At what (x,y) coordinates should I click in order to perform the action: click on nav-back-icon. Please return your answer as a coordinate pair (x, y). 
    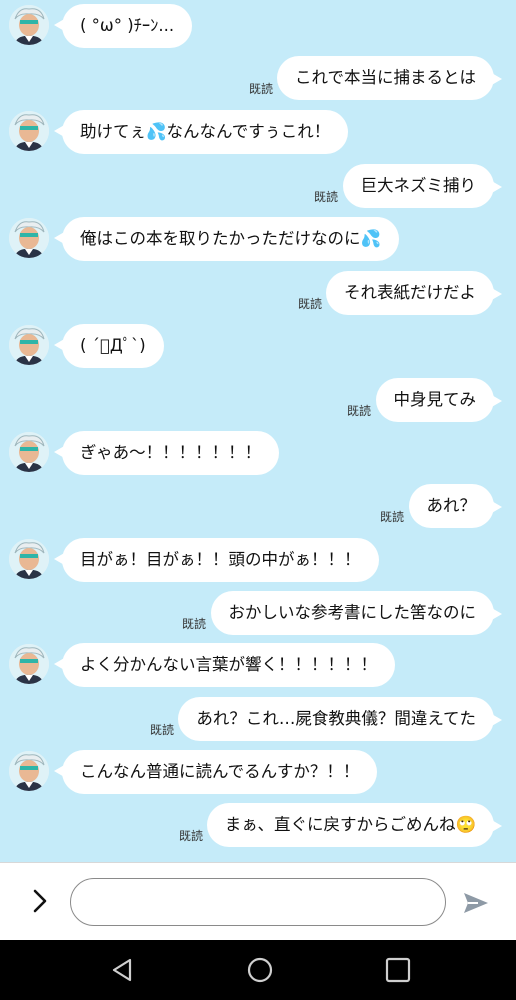
    Looking at the image, I should click on (122, 970).